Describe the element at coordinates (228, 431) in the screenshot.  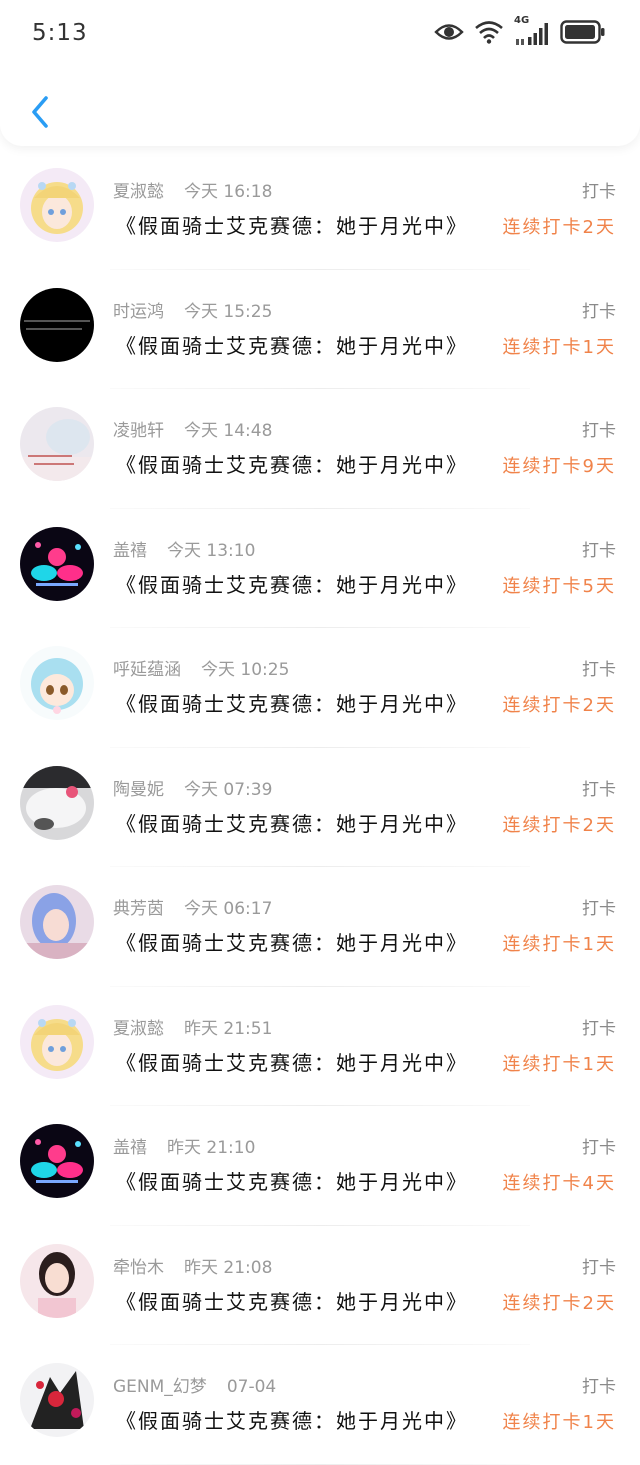
I see `checkin-time: 今天 14:48` at that location.